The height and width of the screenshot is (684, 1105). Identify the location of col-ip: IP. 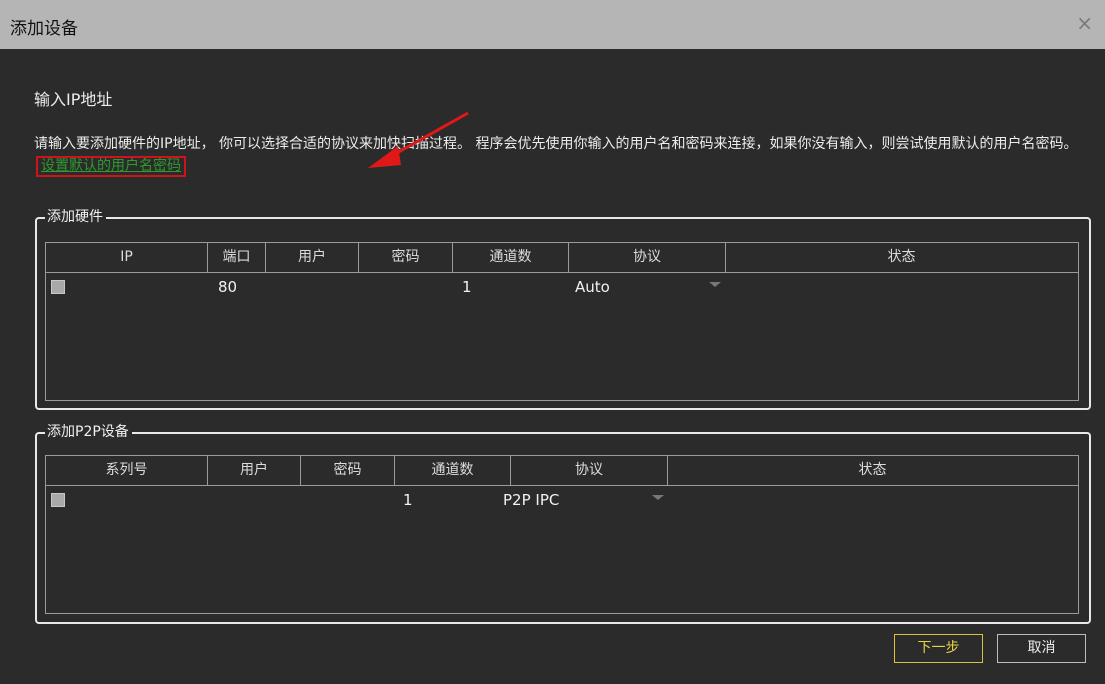
(127, 257).